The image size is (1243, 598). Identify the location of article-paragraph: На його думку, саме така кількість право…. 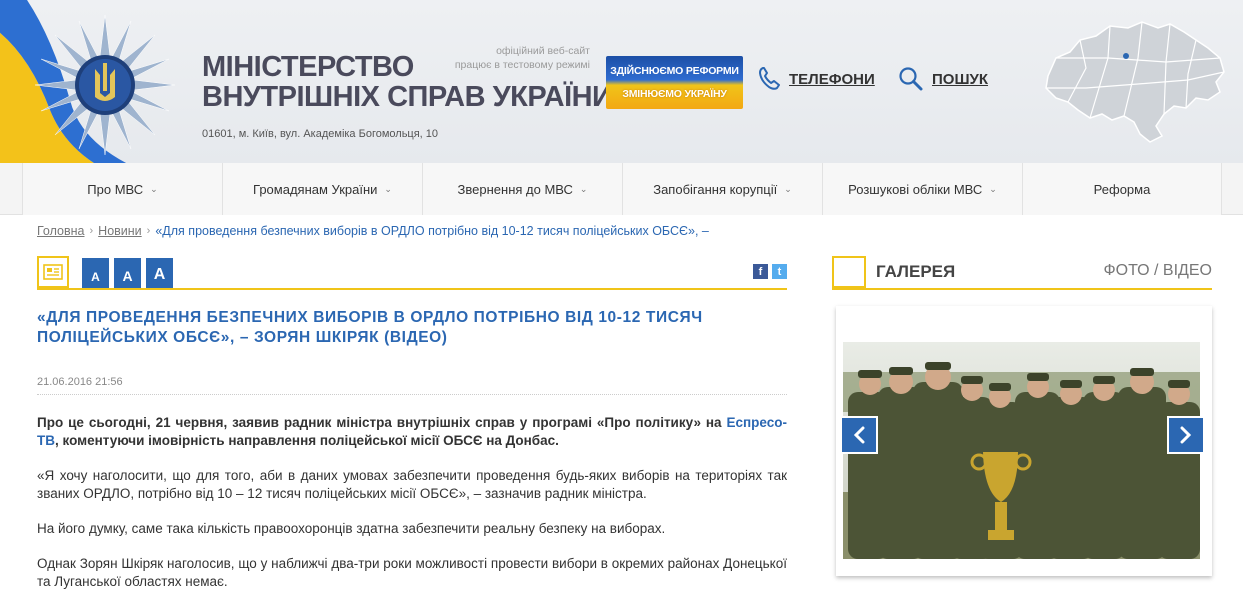
(351, 528).